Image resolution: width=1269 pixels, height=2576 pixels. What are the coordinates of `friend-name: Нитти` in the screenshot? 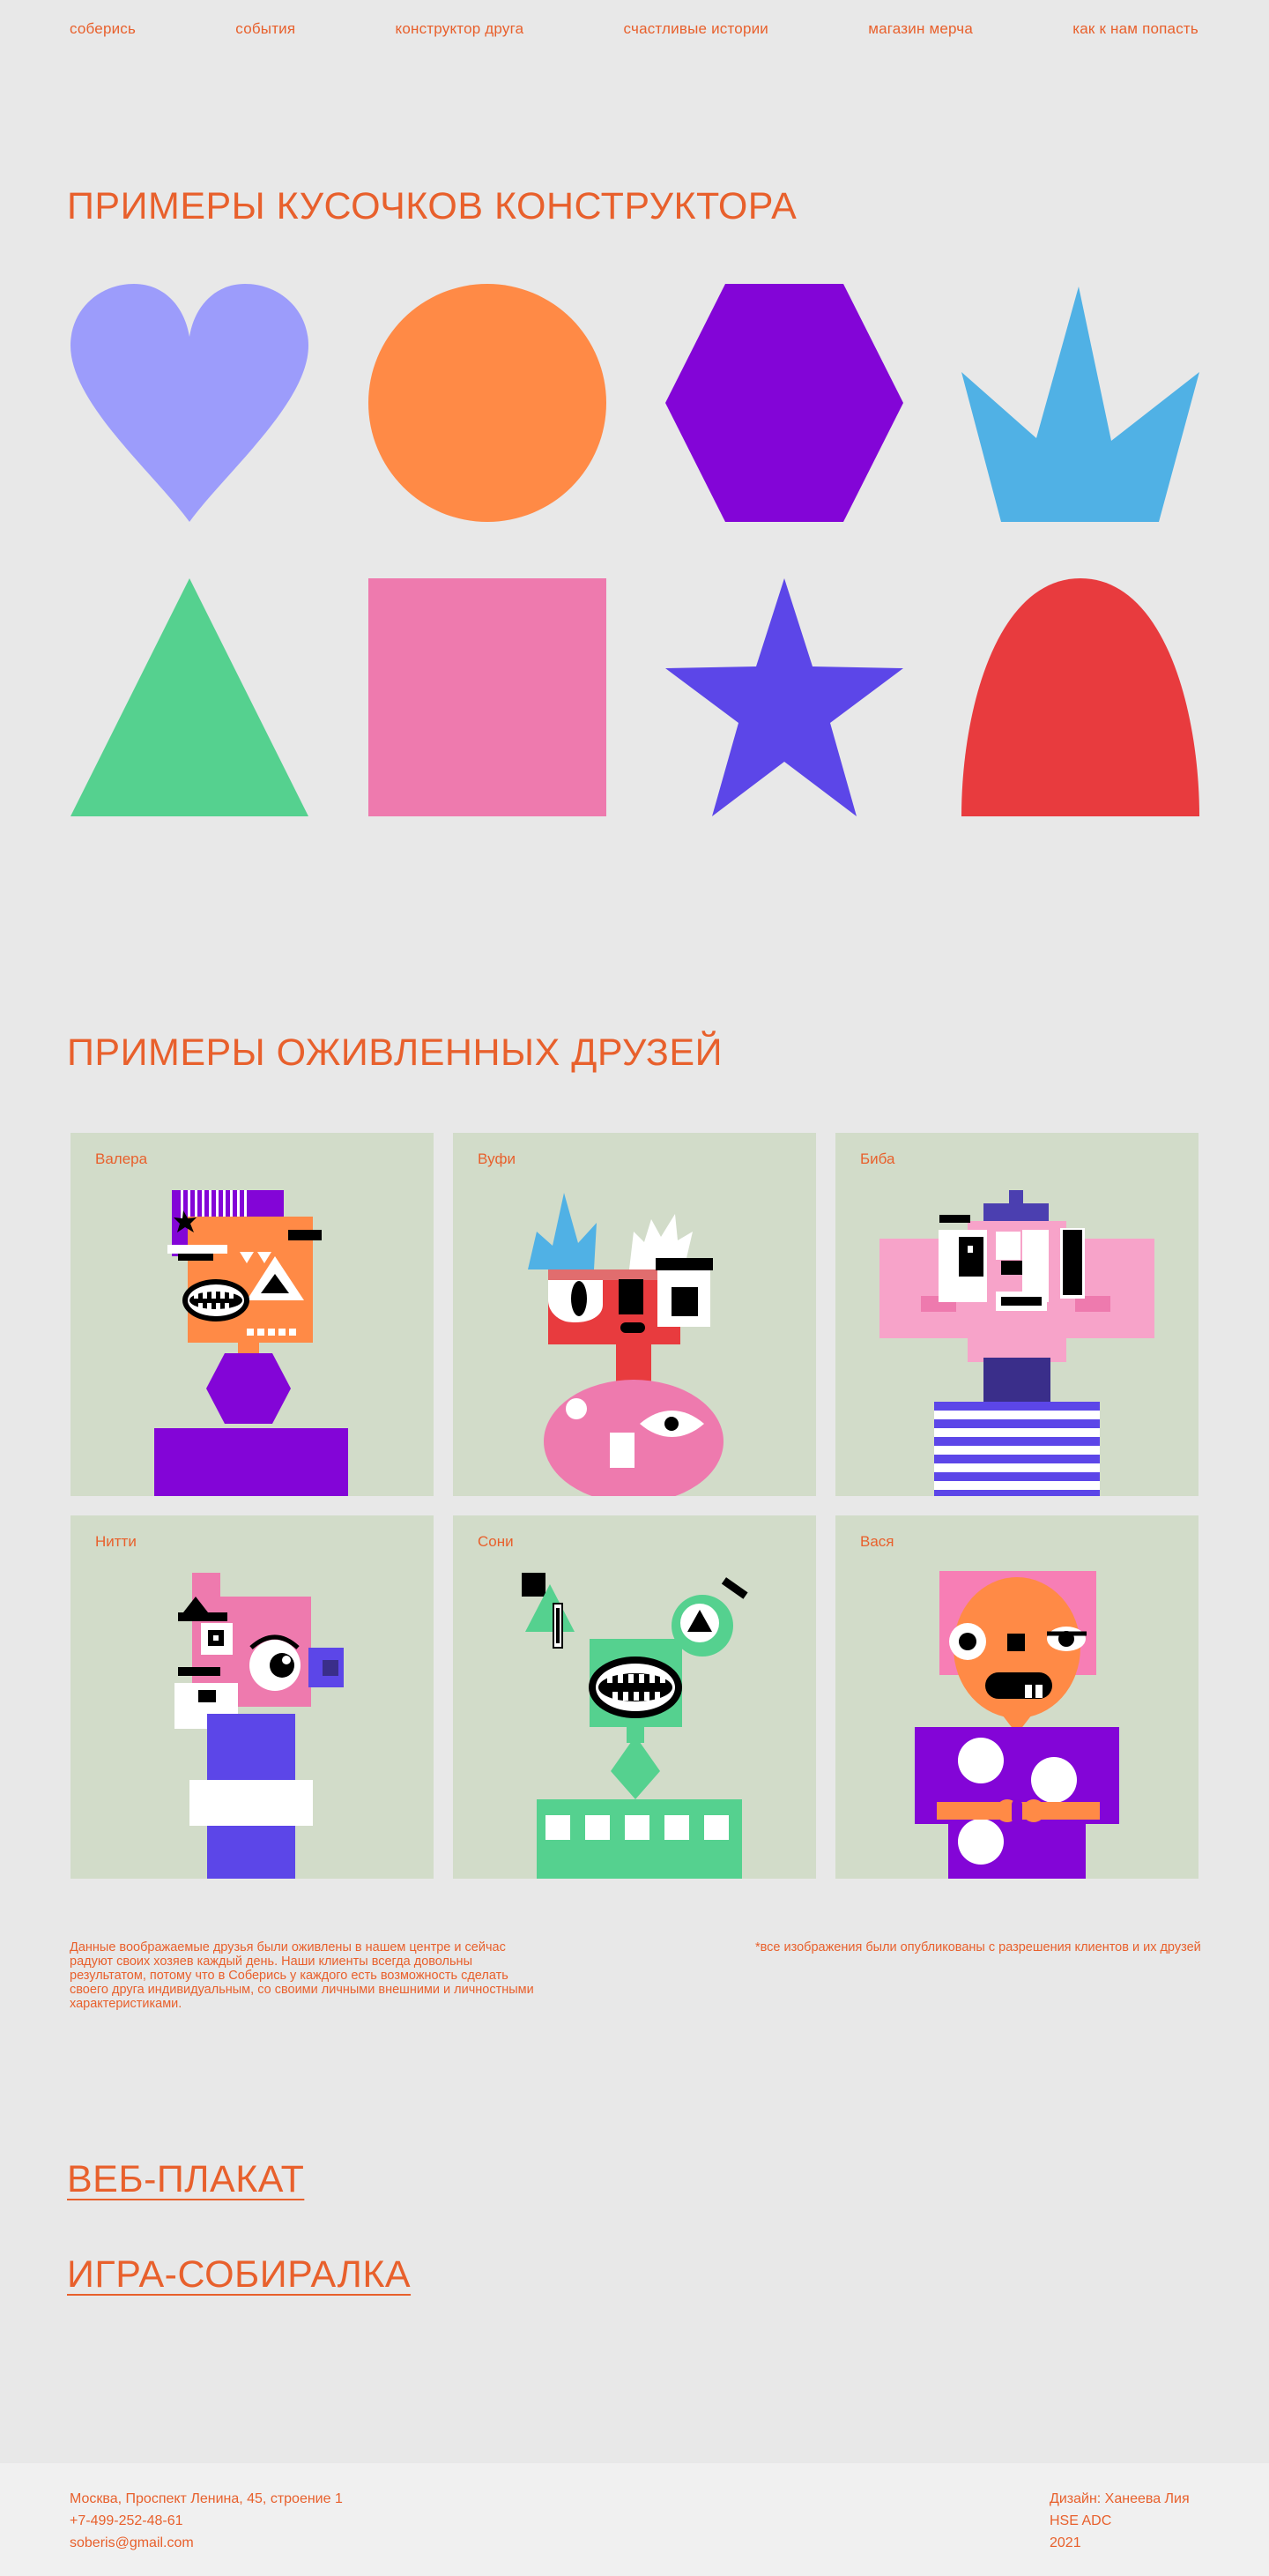 It's located at (116, 1542).